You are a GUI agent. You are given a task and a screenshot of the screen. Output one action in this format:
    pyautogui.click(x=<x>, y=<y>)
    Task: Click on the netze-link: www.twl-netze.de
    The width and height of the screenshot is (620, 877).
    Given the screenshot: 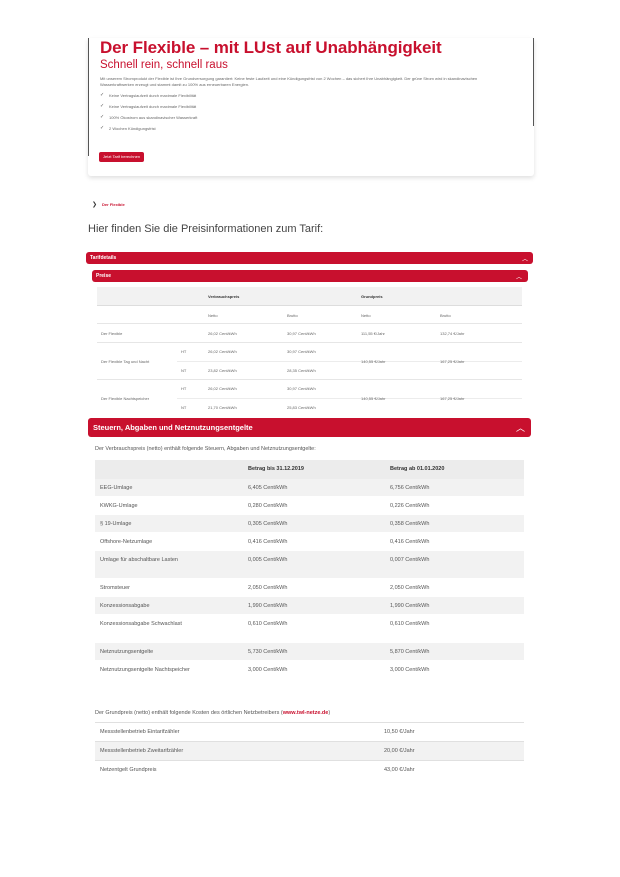 What is the action you would take?
    pyautogui.click(x=306, y=713)
    